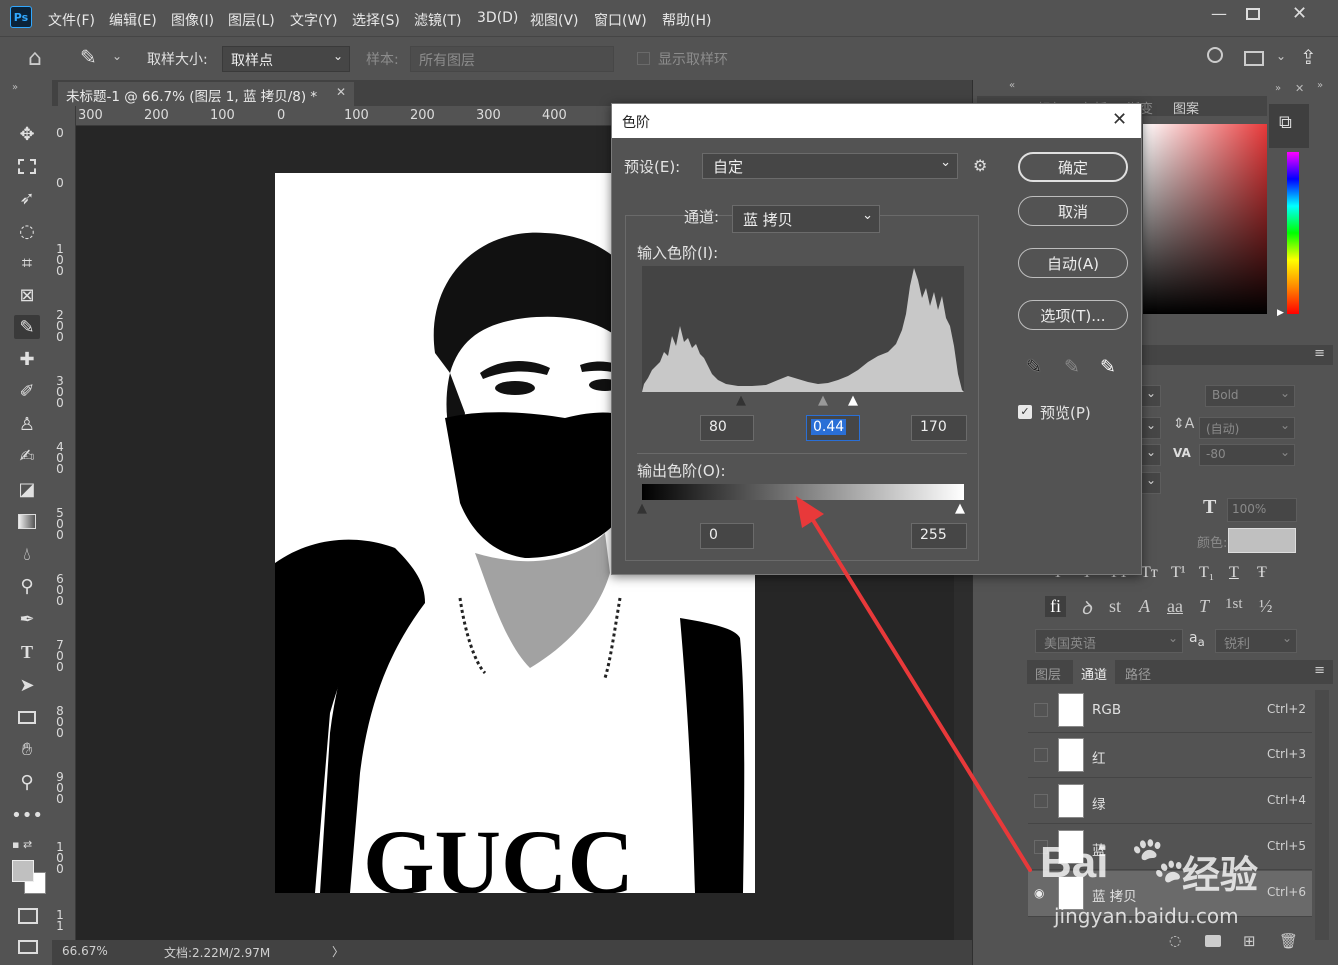  Describe the element at coordinates (1175, 606) in the screenshot. I see `stylistic-alternates-icon: aa` at that location.